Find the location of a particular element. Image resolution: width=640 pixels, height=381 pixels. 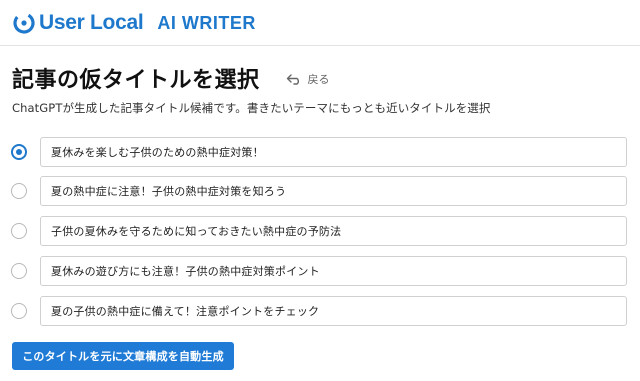

logo: User Local AI WRITER is located at coordinates (134, 23).